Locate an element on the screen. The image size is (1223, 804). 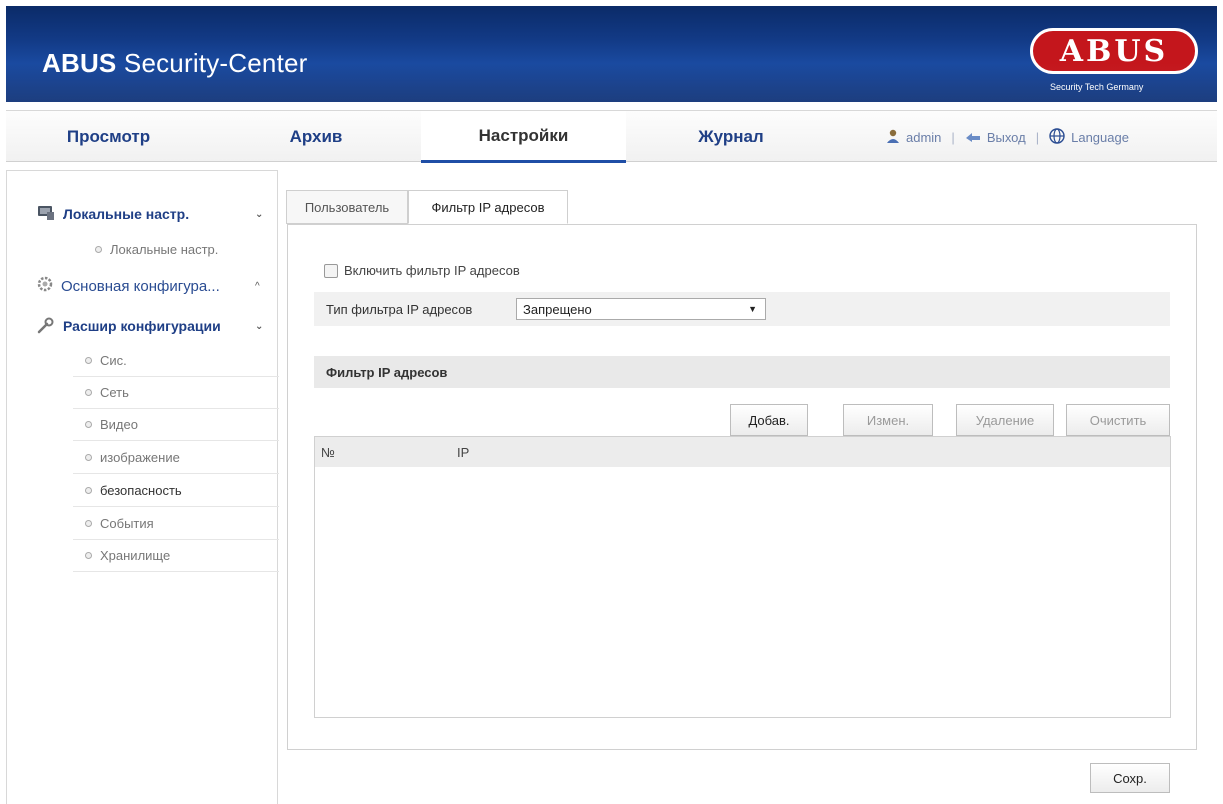
nav-tab-log: Журнал is located at coordinates (731, 137).